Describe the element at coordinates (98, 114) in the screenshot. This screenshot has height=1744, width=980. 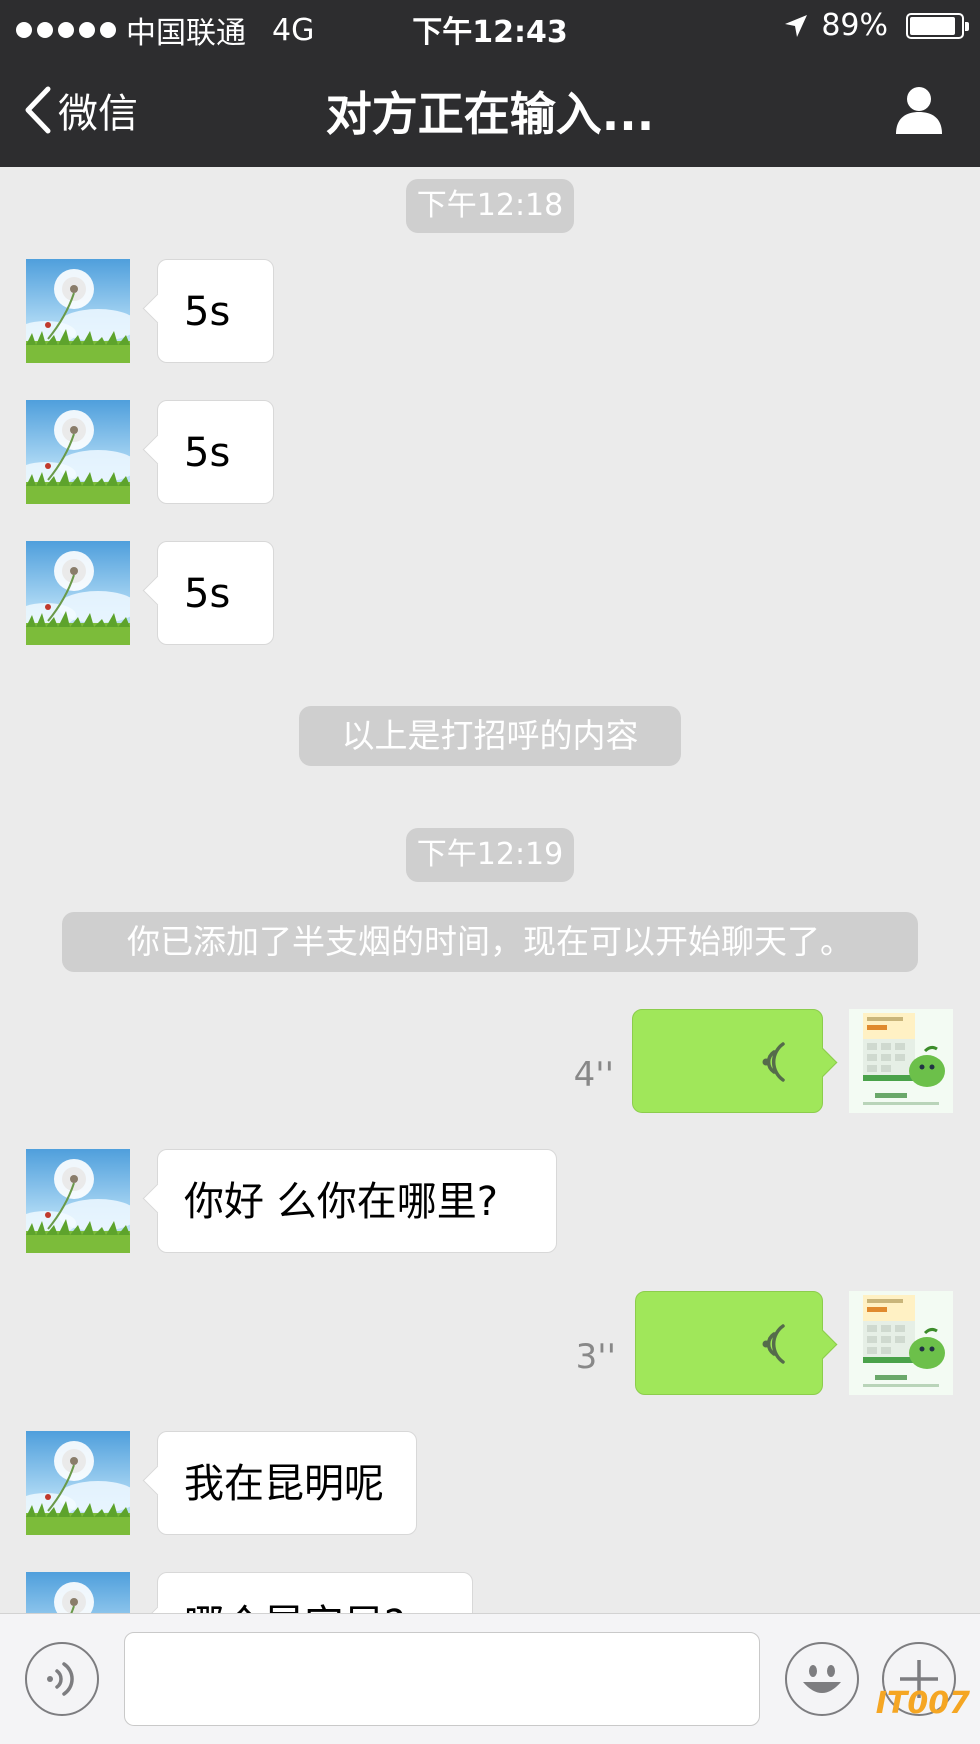
I see `back-label: 微信` at that location.